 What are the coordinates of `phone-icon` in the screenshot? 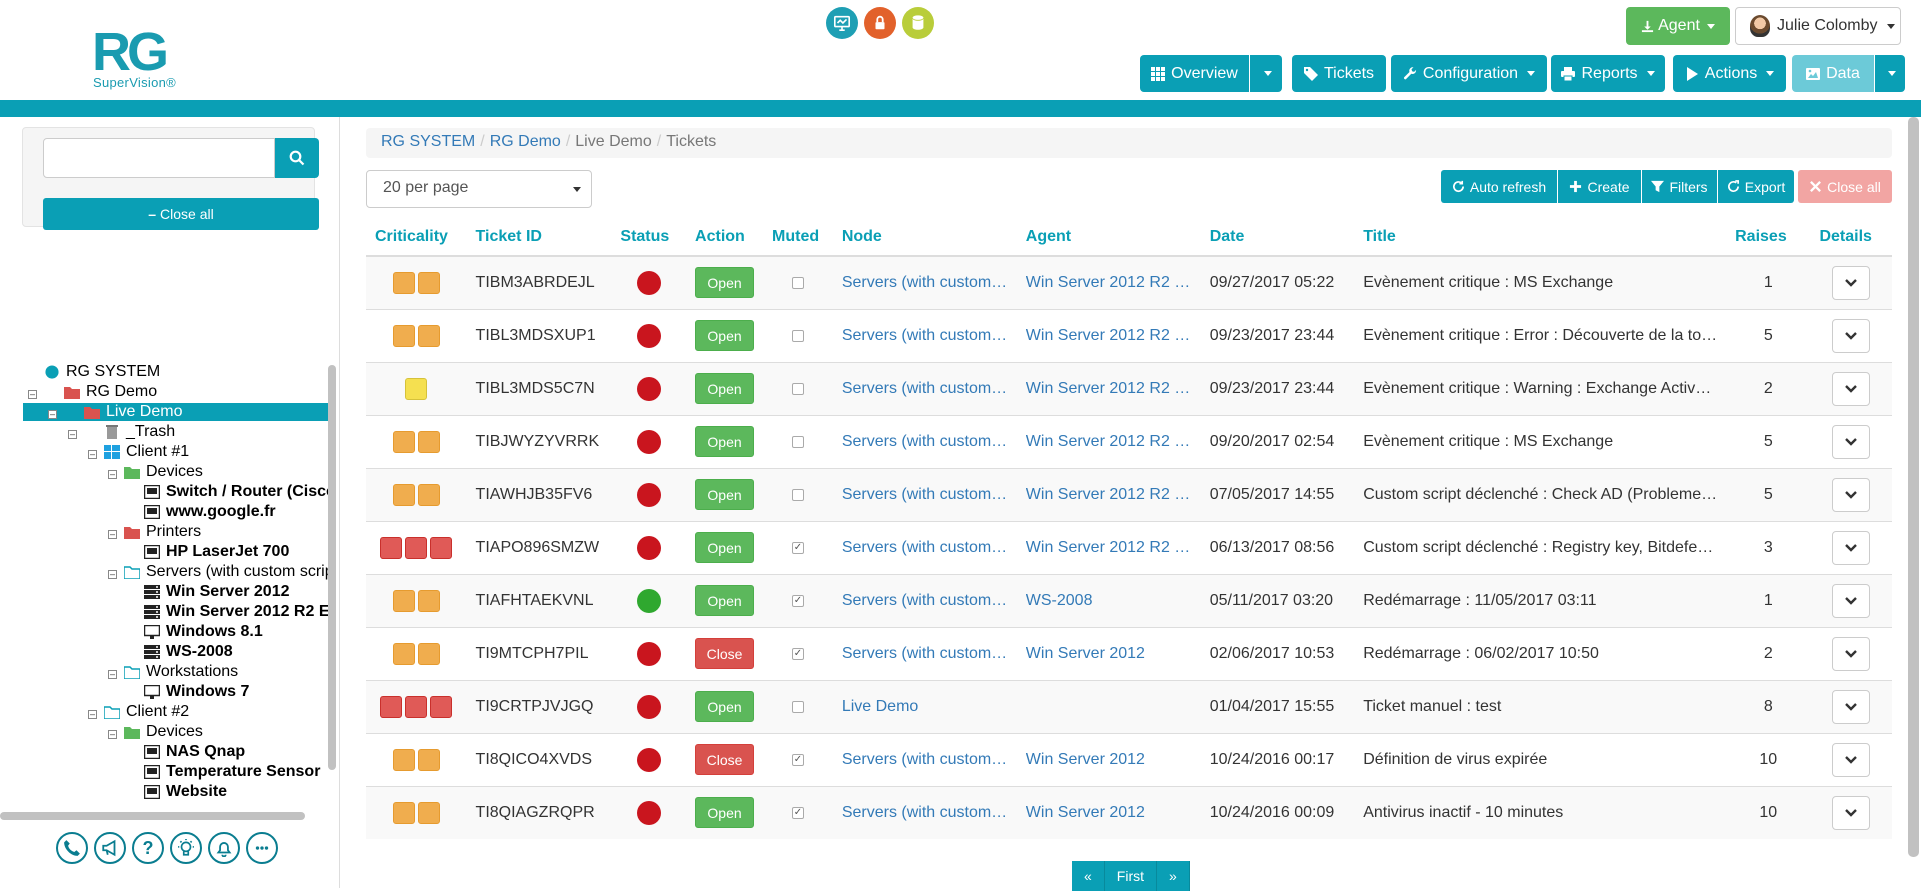 It's located at (72, 848).